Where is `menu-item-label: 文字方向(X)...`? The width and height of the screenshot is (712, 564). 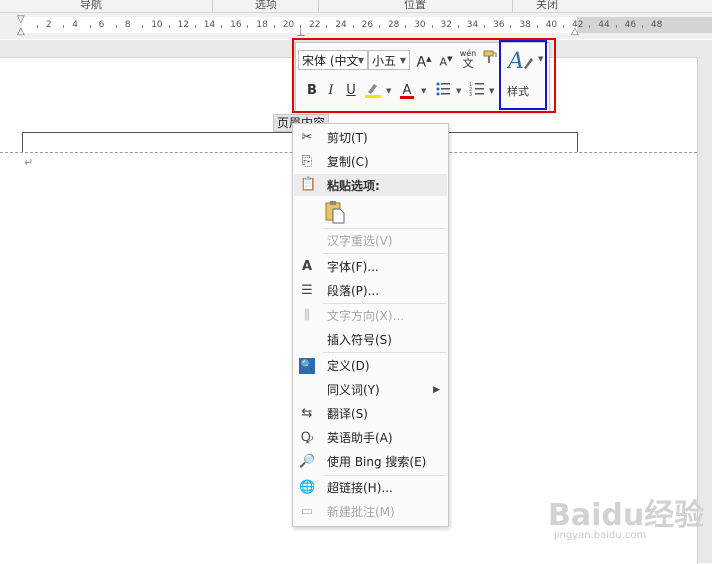
menu-item-label: 文字方向(X)... is located at coordinates (366, 316).